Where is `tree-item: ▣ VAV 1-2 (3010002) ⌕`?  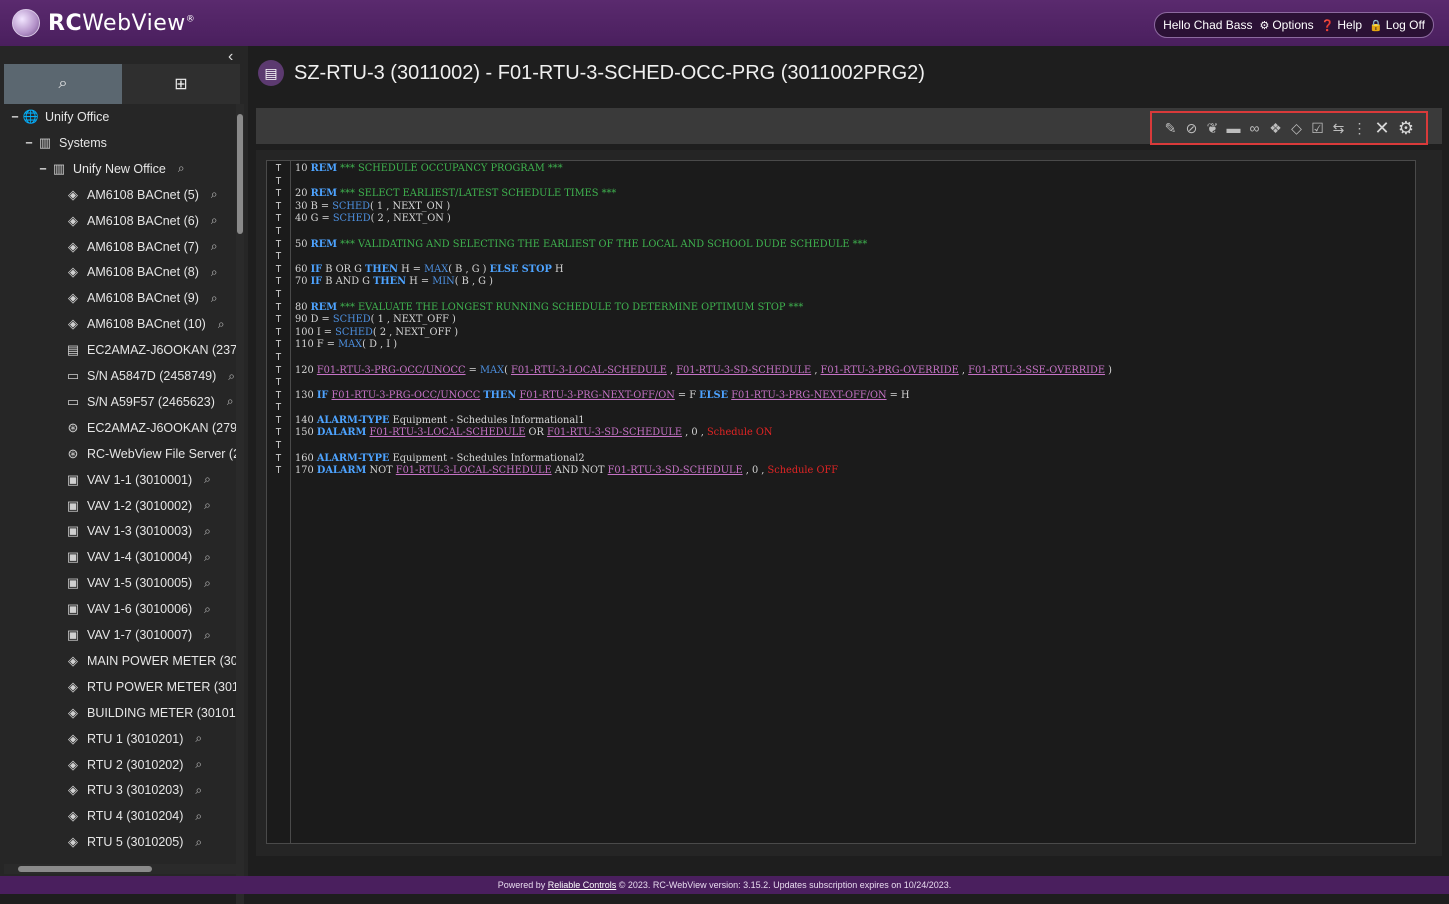 tree-item: ▣ VAV 1-2 (3010002) ⌕ is located at coordinates (150, 506).